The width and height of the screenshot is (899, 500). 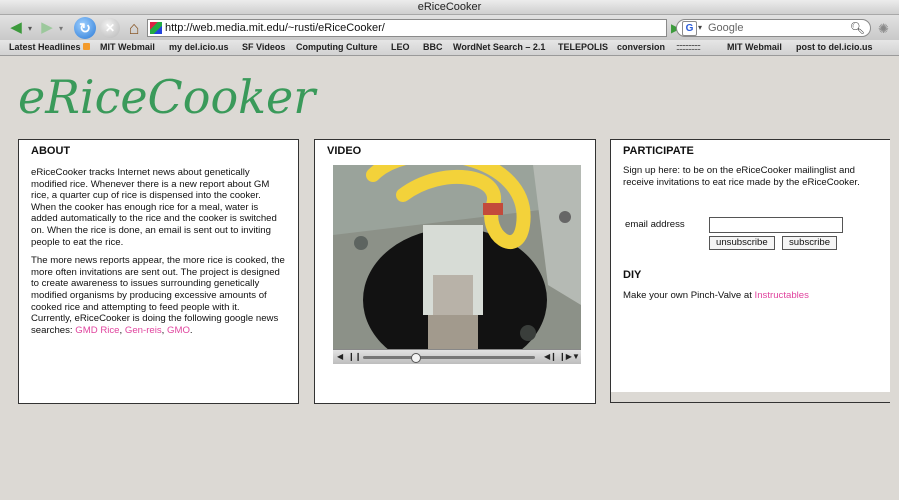 I want to click on search-link-gen-reis: Gen-reis, so click(x=143, y=330).